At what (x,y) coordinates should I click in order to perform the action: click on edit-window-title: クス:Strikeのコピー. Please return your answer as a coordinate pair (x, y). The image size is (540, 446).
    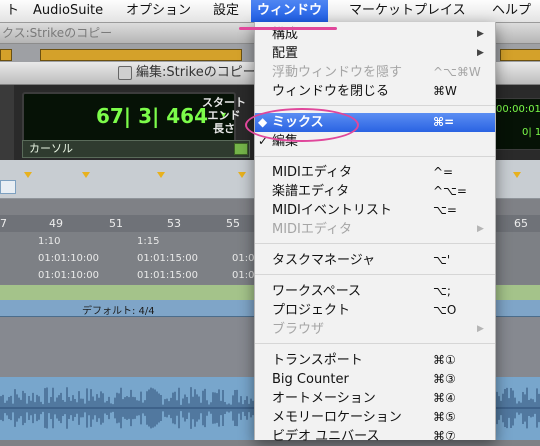
    Looking at the image, I should click on (57, 33).